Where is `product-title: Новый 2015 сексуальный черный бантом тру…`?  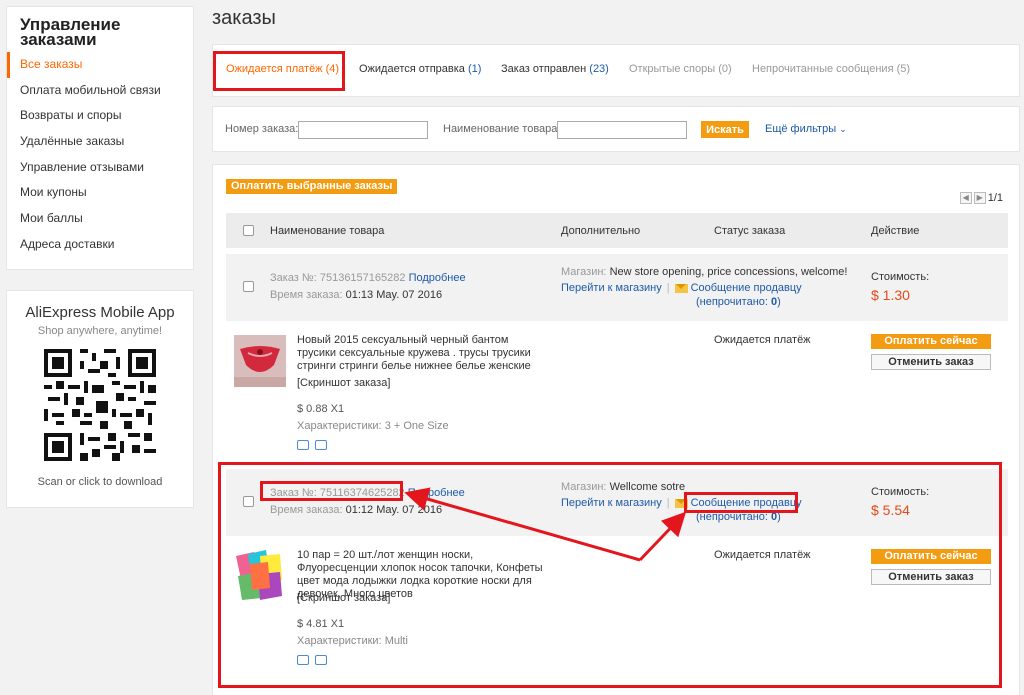
product-title: Новый 2015 сексуальный черный бантом тру… is located at coordinates (422, 353).